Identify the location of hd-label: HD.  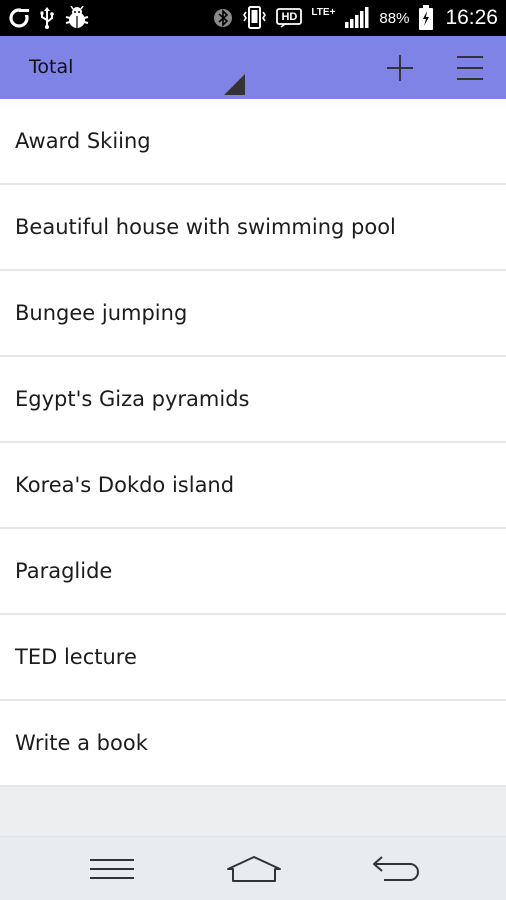
(289, 16).